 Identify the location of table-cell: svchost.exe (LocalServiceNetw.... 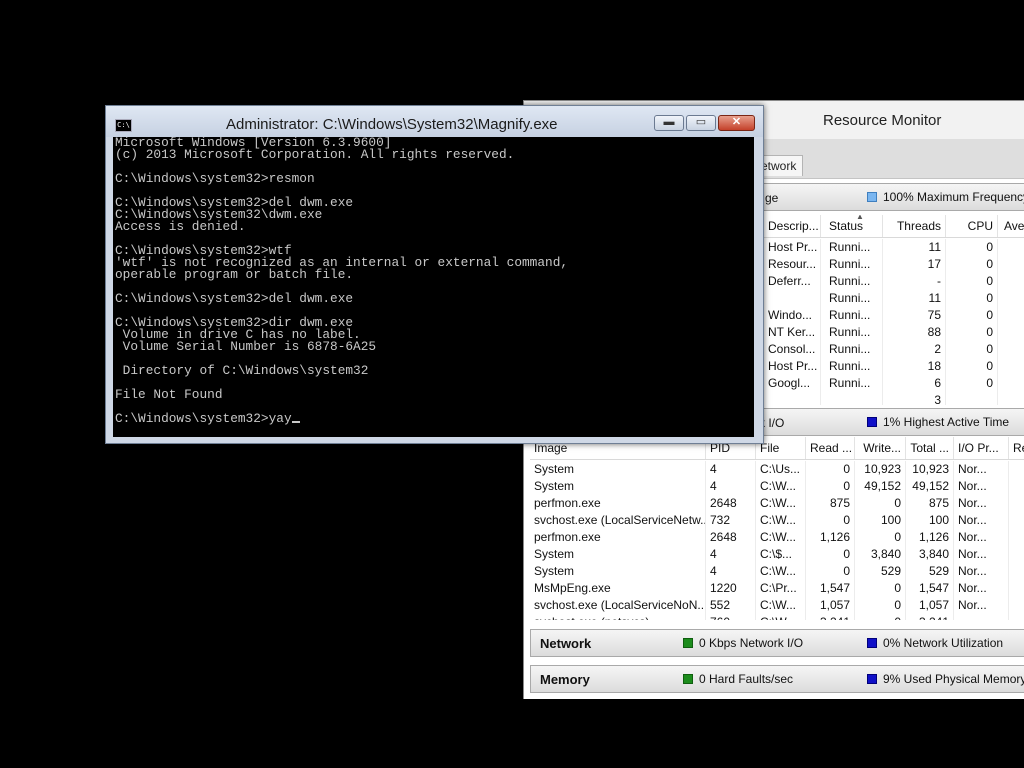
(618, 520).